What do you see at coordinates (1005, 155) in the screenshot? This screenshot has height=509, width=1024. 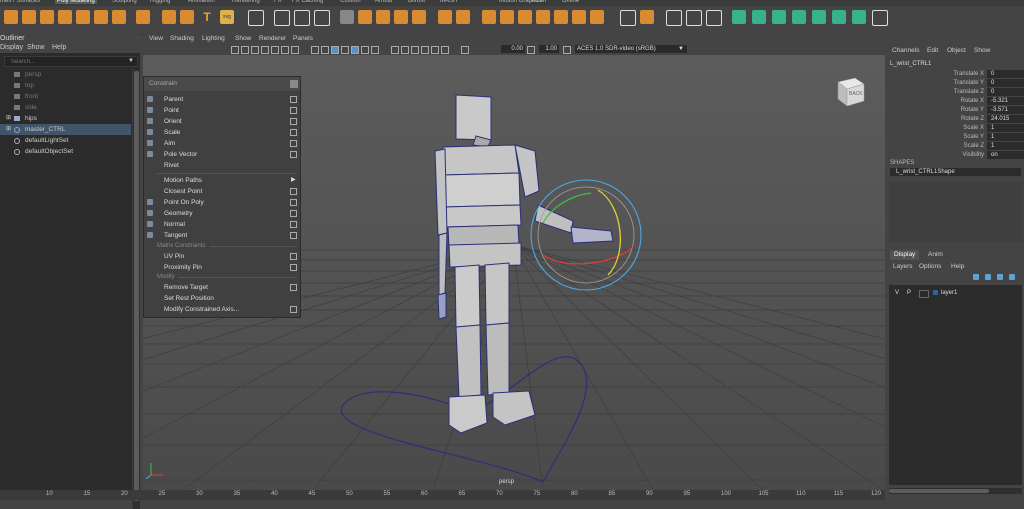 I see `attribute-value: on` at bounding box center [1005, 155].